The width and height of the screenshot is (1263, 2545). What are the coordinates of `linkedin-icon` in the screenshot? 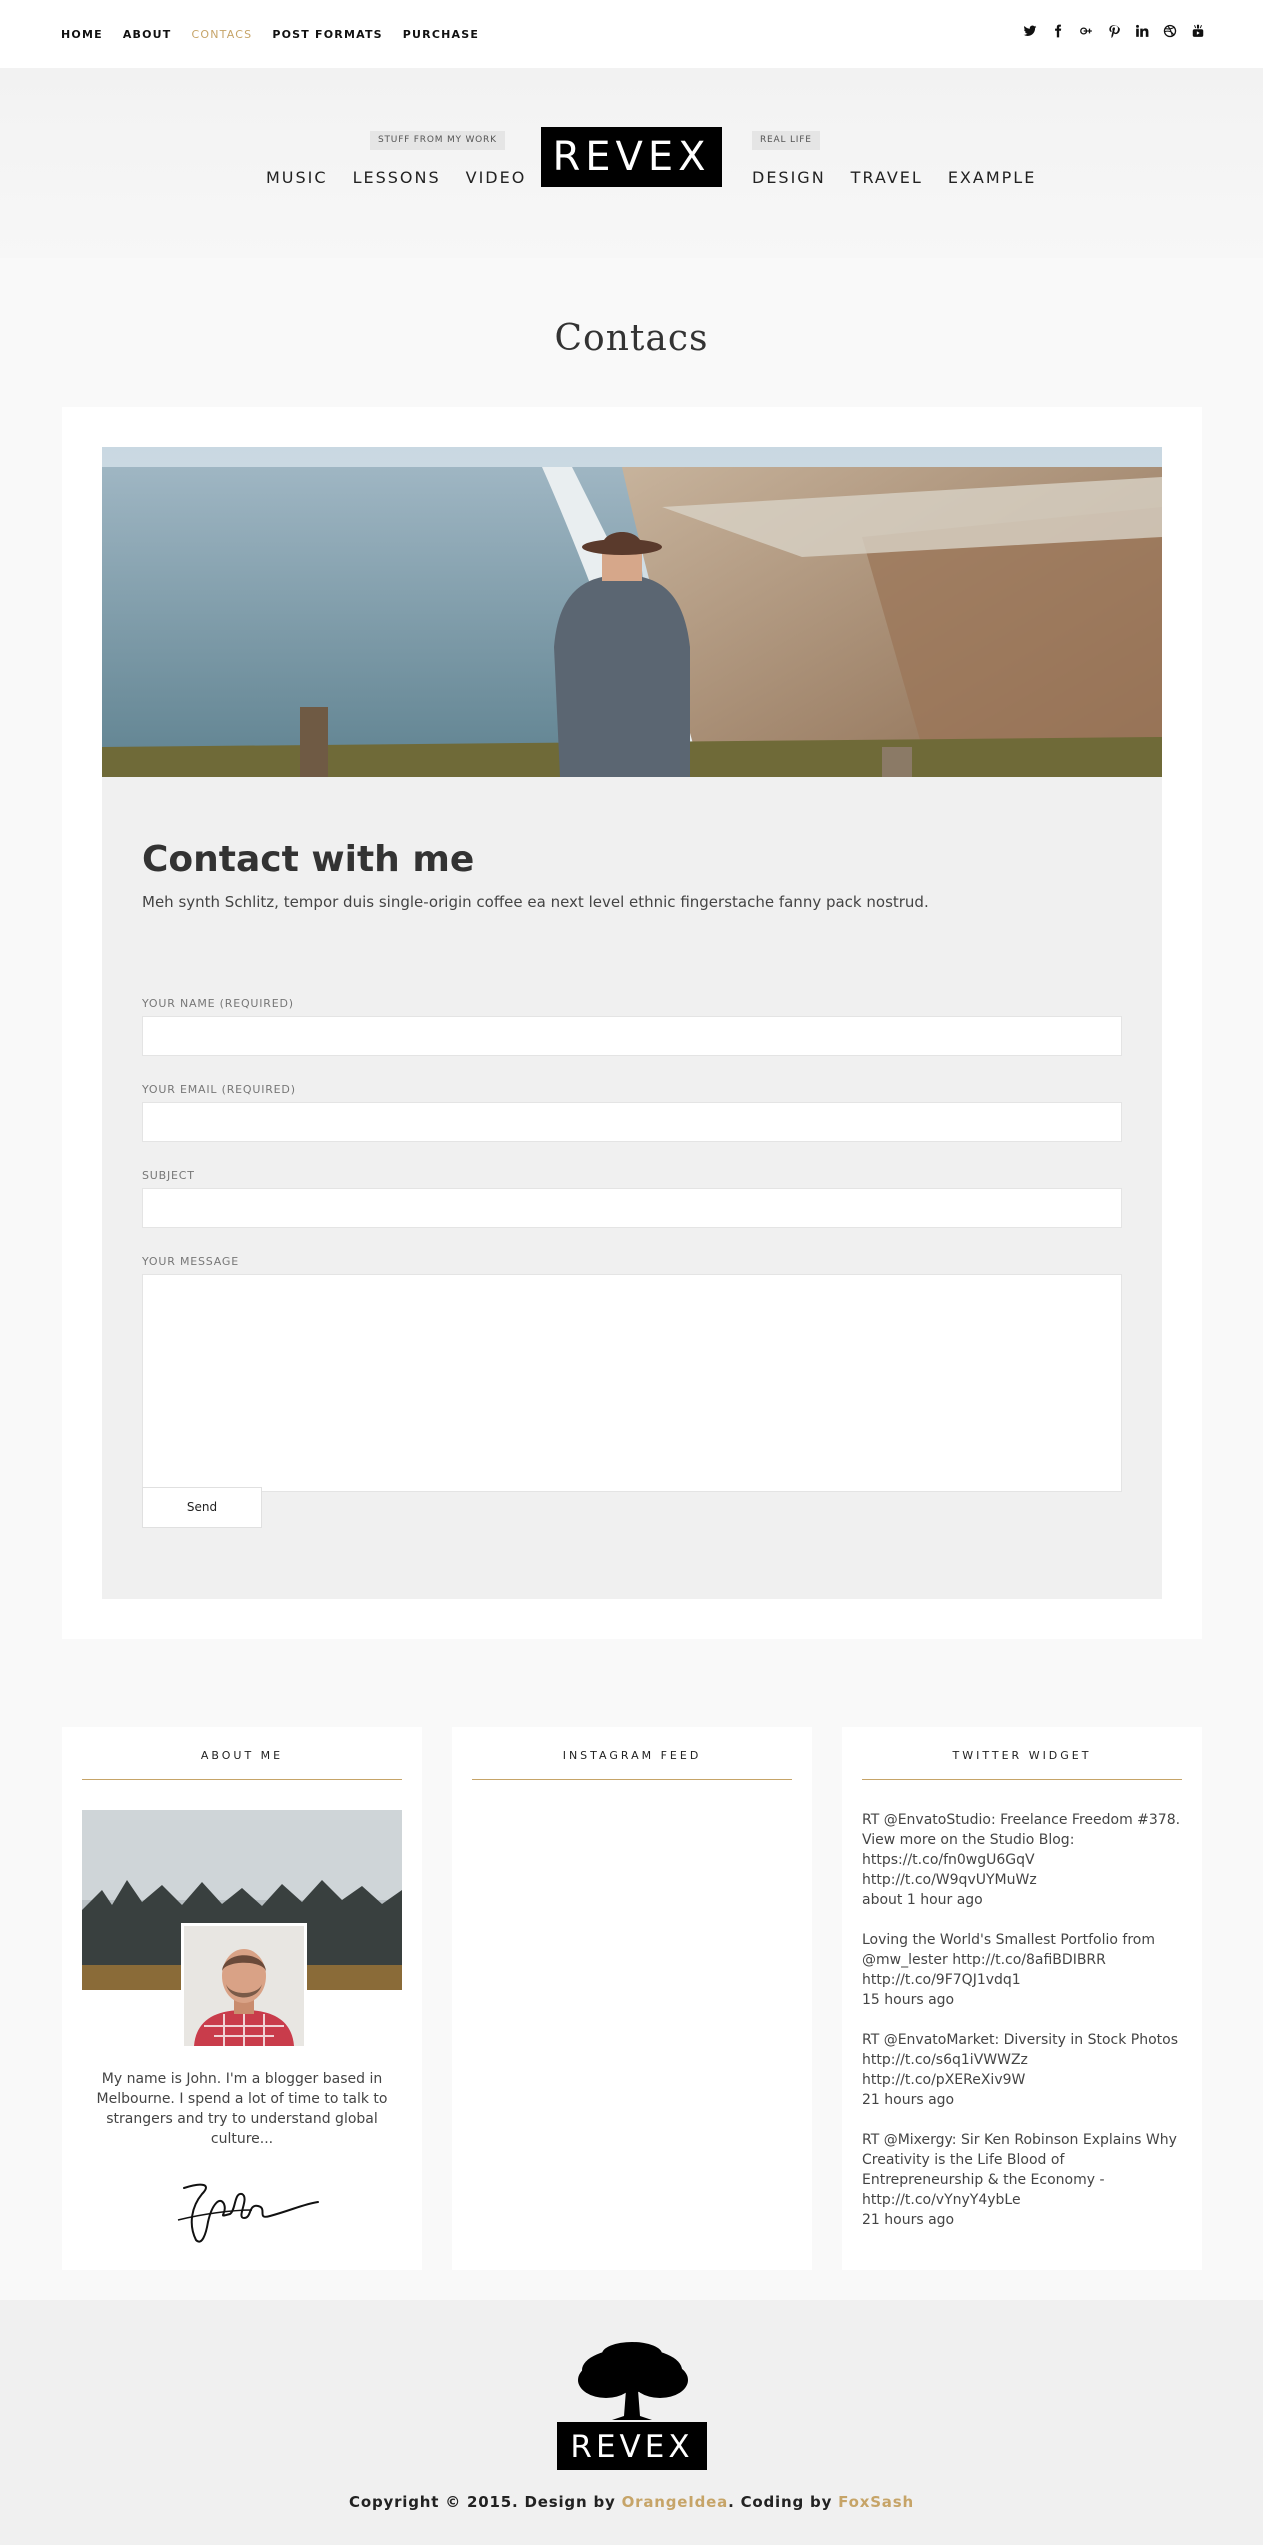 It's located at (1142, 31).